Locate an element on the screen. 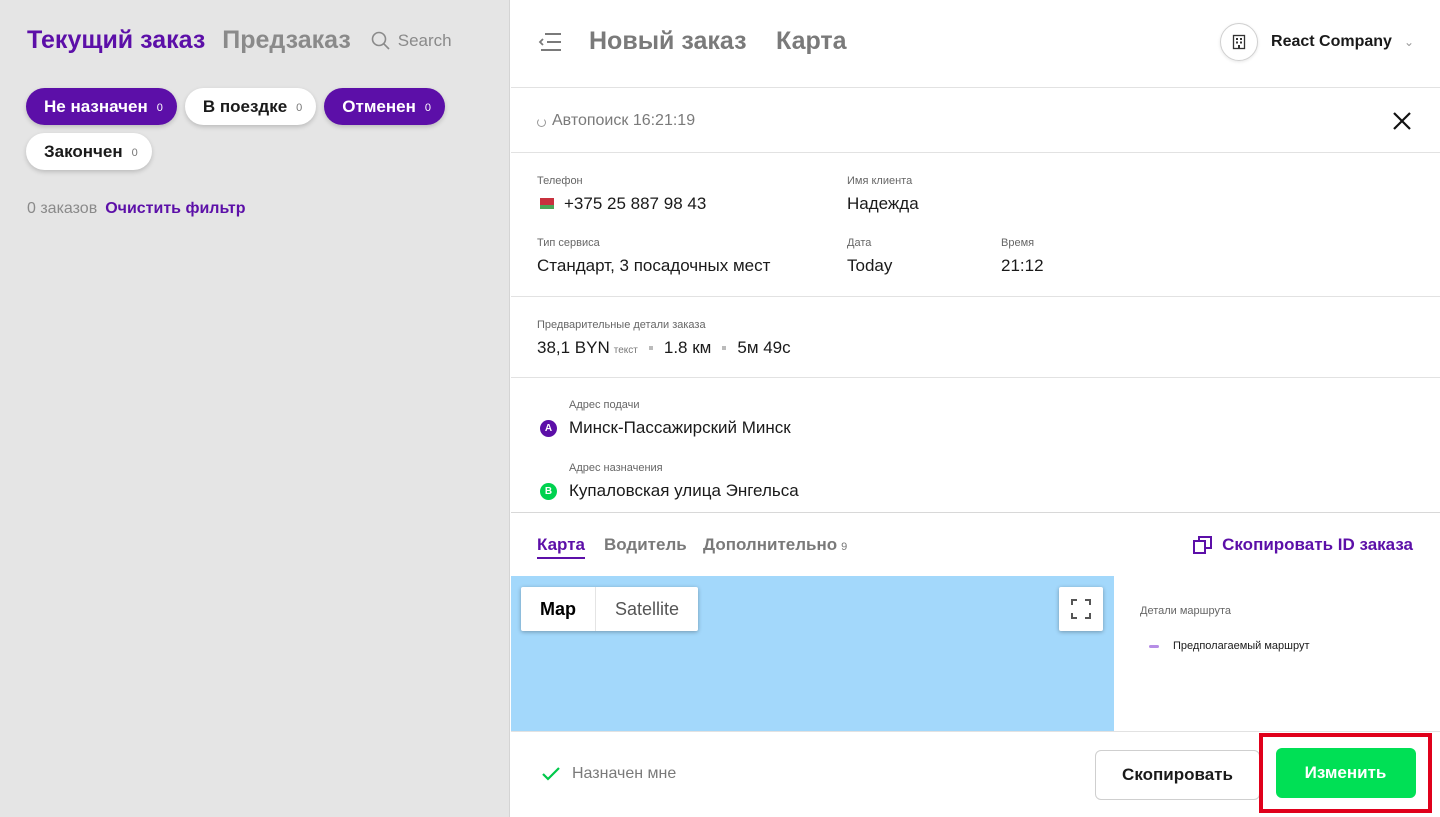  edit-button-highlight: Изменить is located at coordinates (1345, 773).